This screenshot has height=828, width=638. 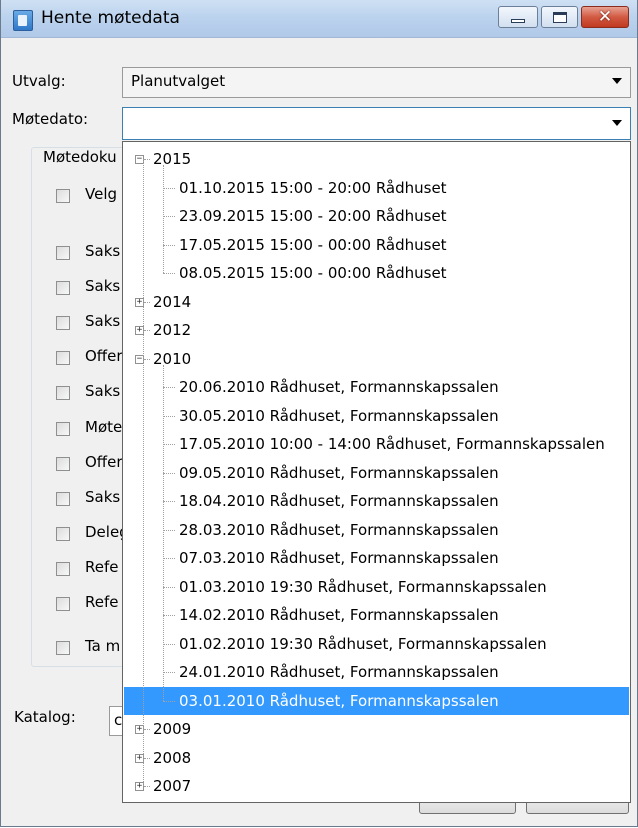 What do you see at coordinates (518, 21) in the screenshot?
I see `minimize-icon` at bounding box center [518, 21].